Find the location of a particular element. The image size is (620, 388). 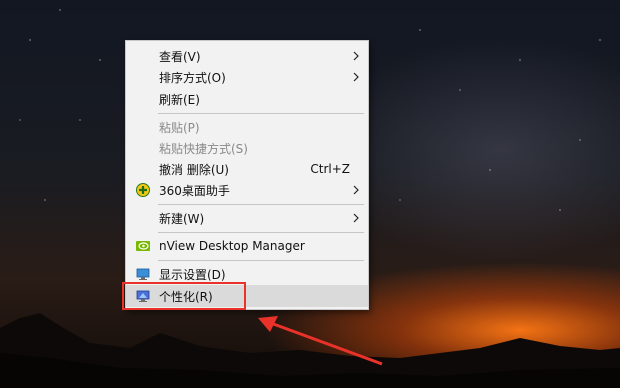

menu-item-label: 刷新(E) is located at coordinates (179, 99).